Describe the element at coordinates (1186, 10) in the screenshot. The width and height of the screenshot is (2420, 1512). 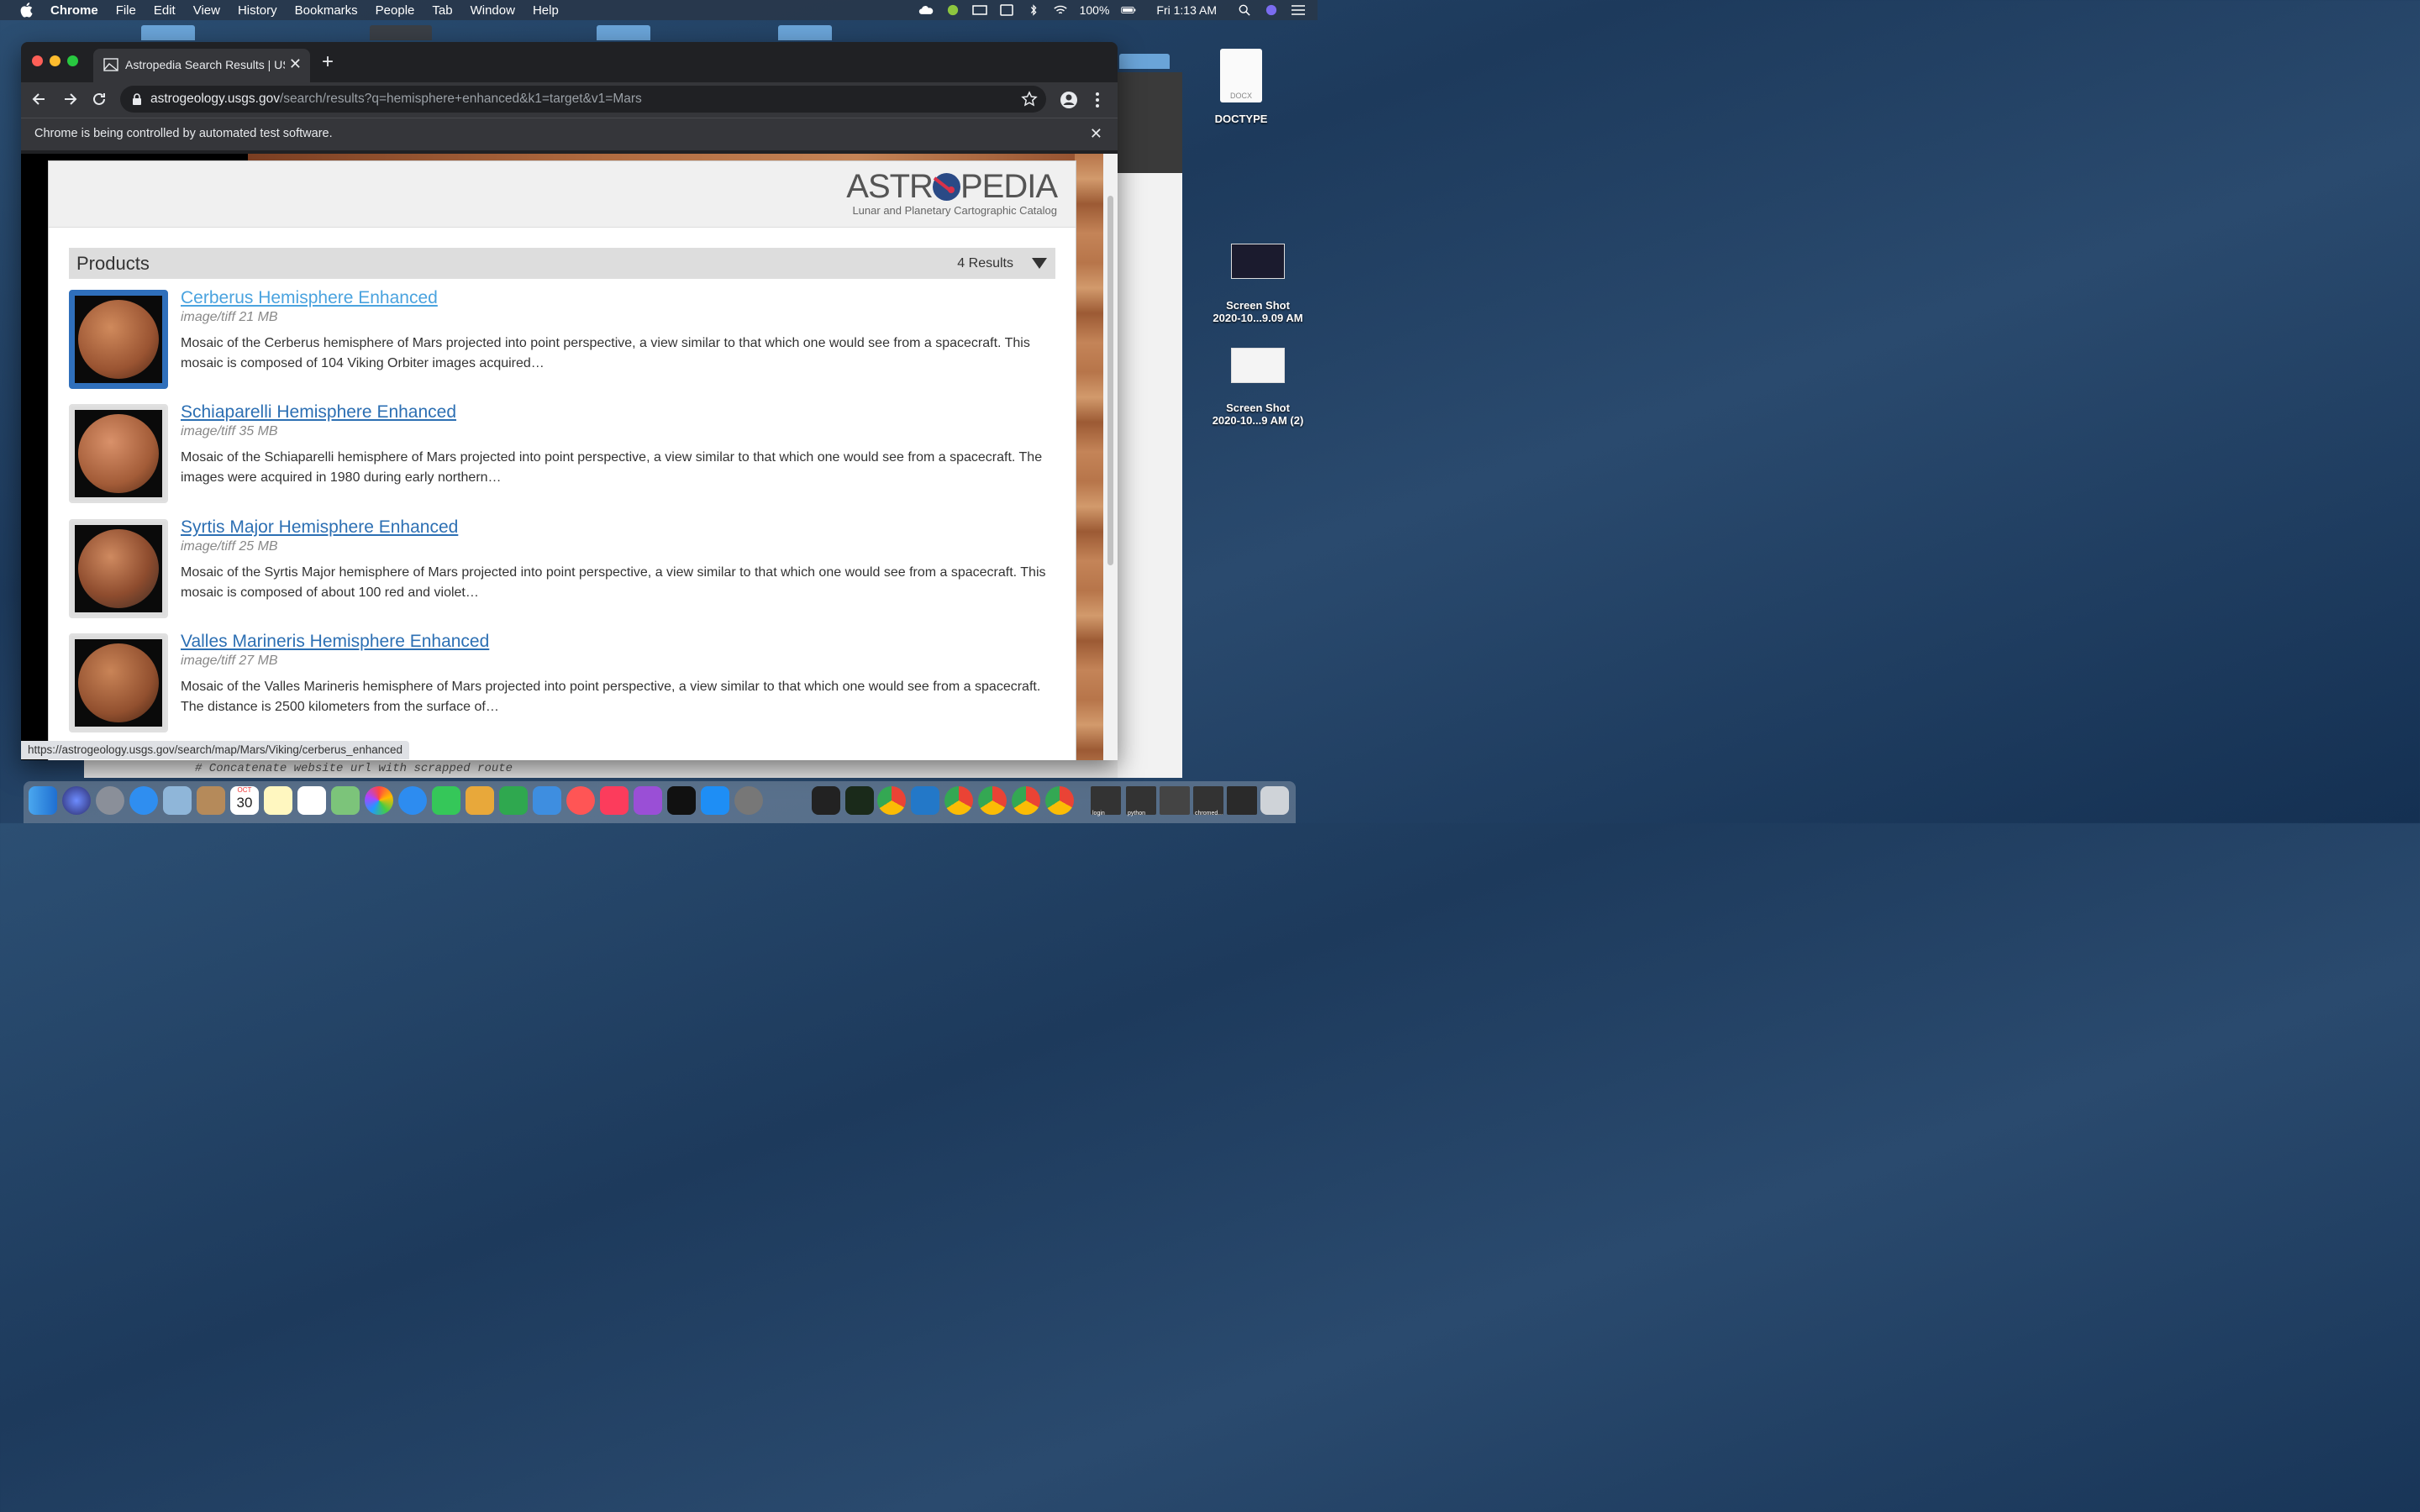
I see `clock: Fri 1:13 AM` at that location.